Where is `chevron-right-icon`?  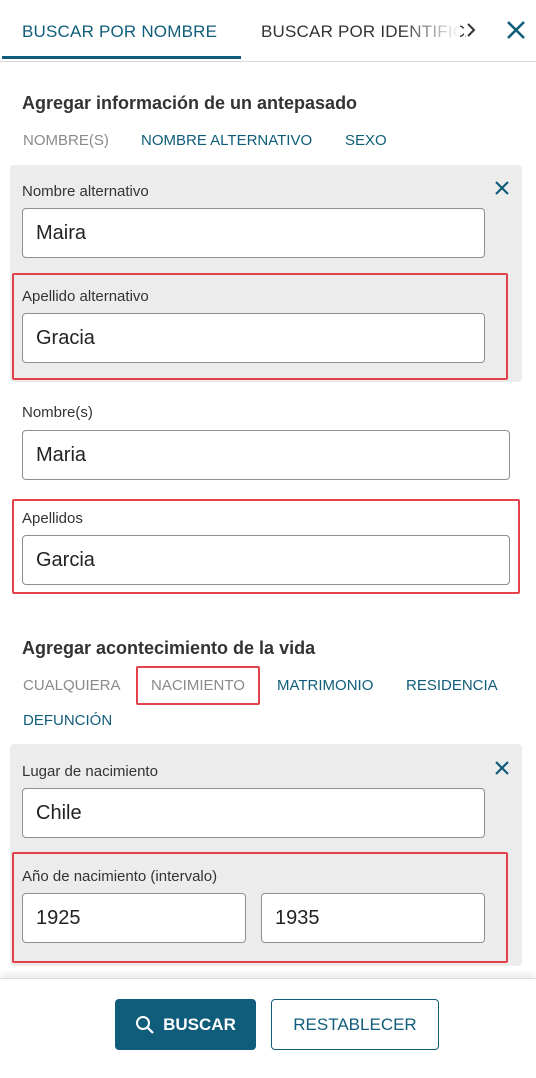 chevron-right-icon is located at coordinates (471, 30).